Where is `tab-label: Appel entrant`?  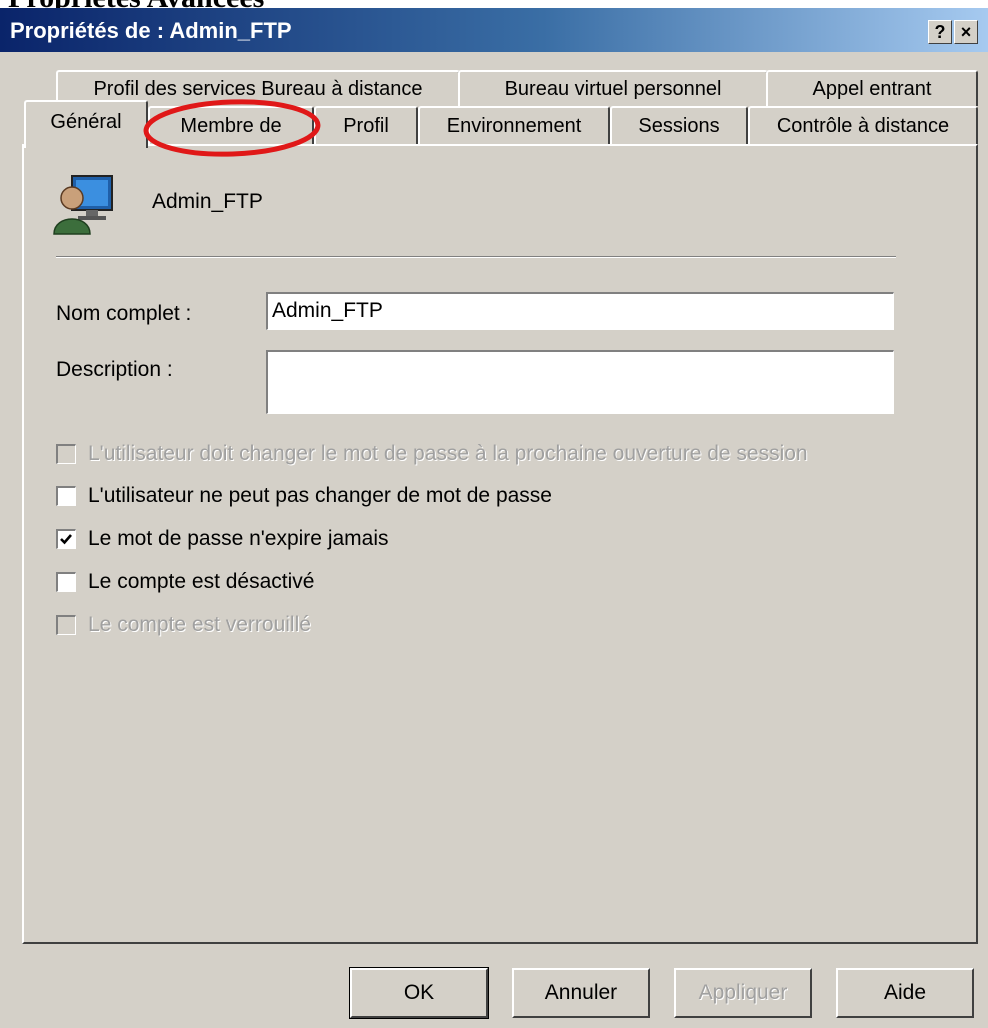
tab-label: Appel entrant is located at coordinates (872, 89).